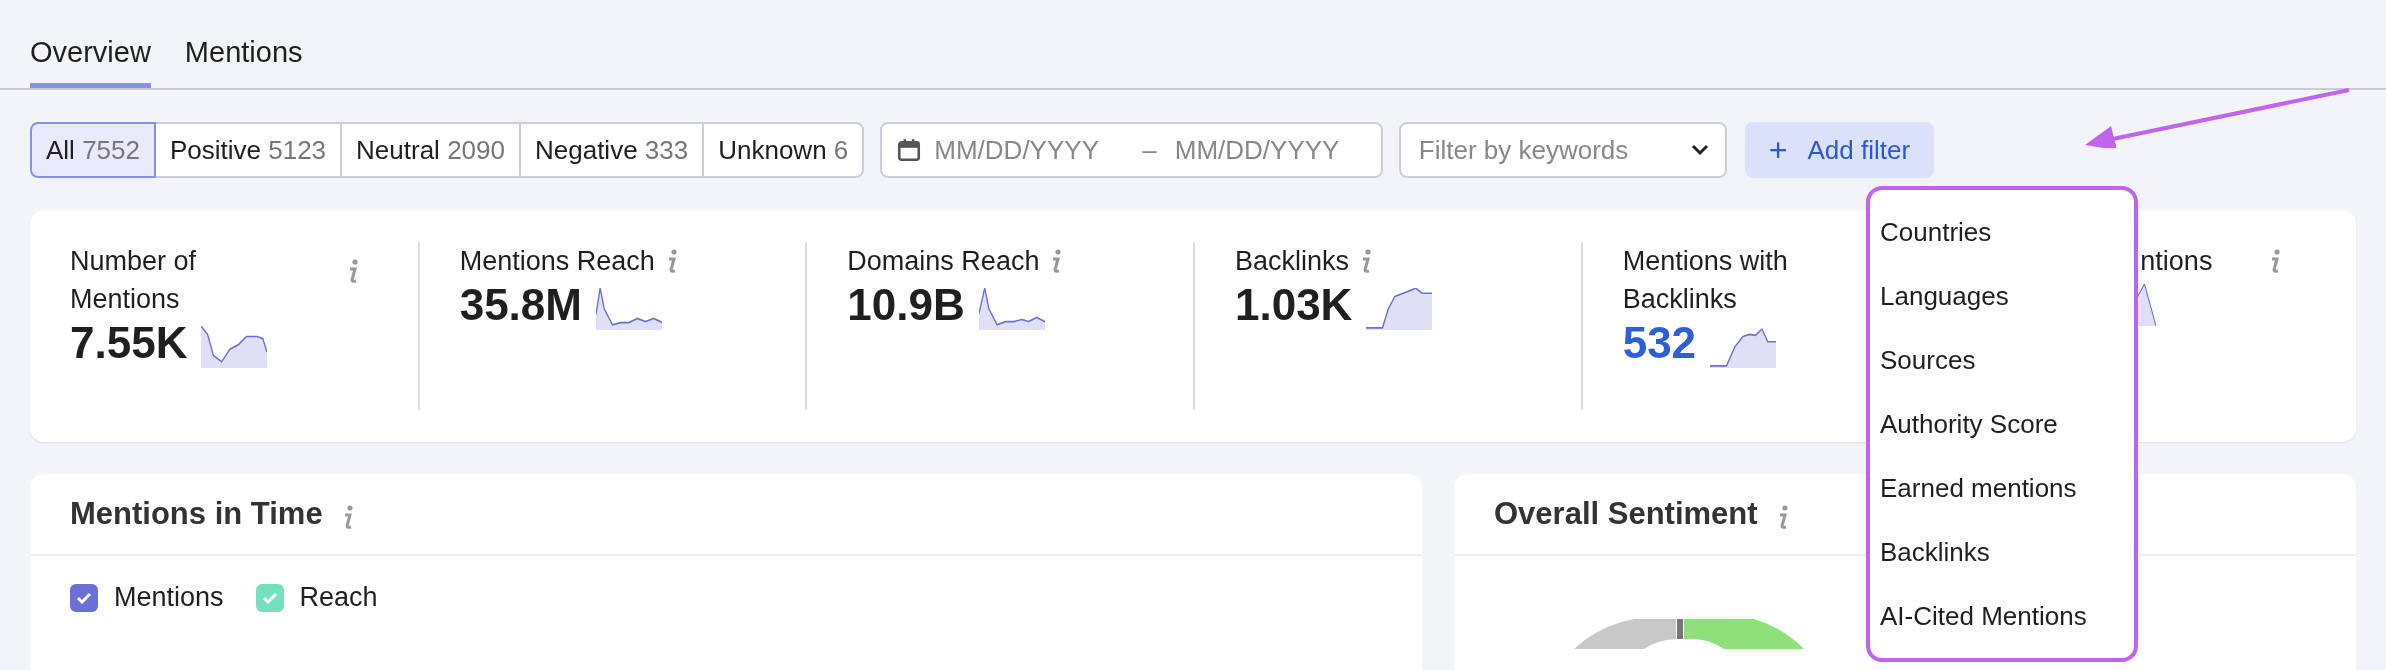 Image resolution: width=2386 pixels, height=670 pixels. Describe the element at coordinates (1131, 150) in the screenshot. I see `date-range-field: MM/DD/YYYY – MM/DD/YYYY` at that location.